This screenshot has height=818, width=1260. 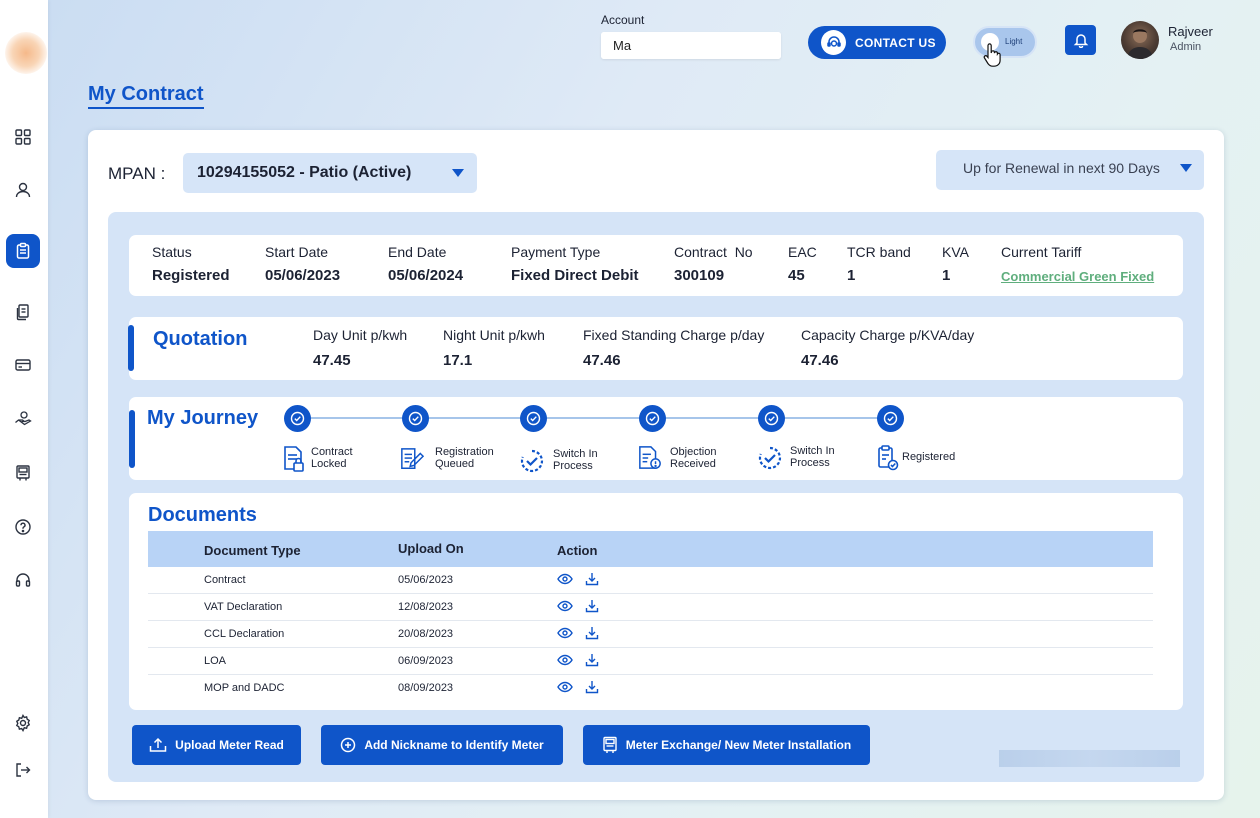 What do you see at coordinates (23, 770) in the screenshot?
I see `logout-icon` at bounding box center [23, 770].